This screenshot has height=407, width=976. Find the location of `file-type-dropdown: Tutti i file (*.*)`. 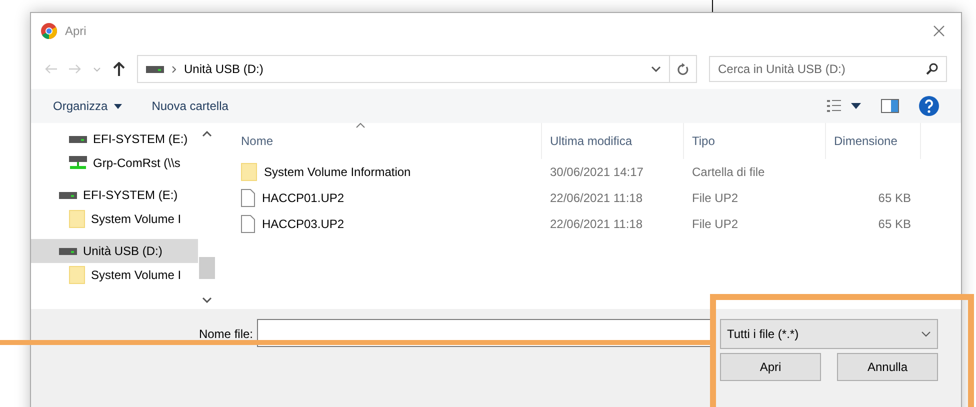

file-type-dropdown: Tutti i file (*.*) is located at coordinates (829, 334).